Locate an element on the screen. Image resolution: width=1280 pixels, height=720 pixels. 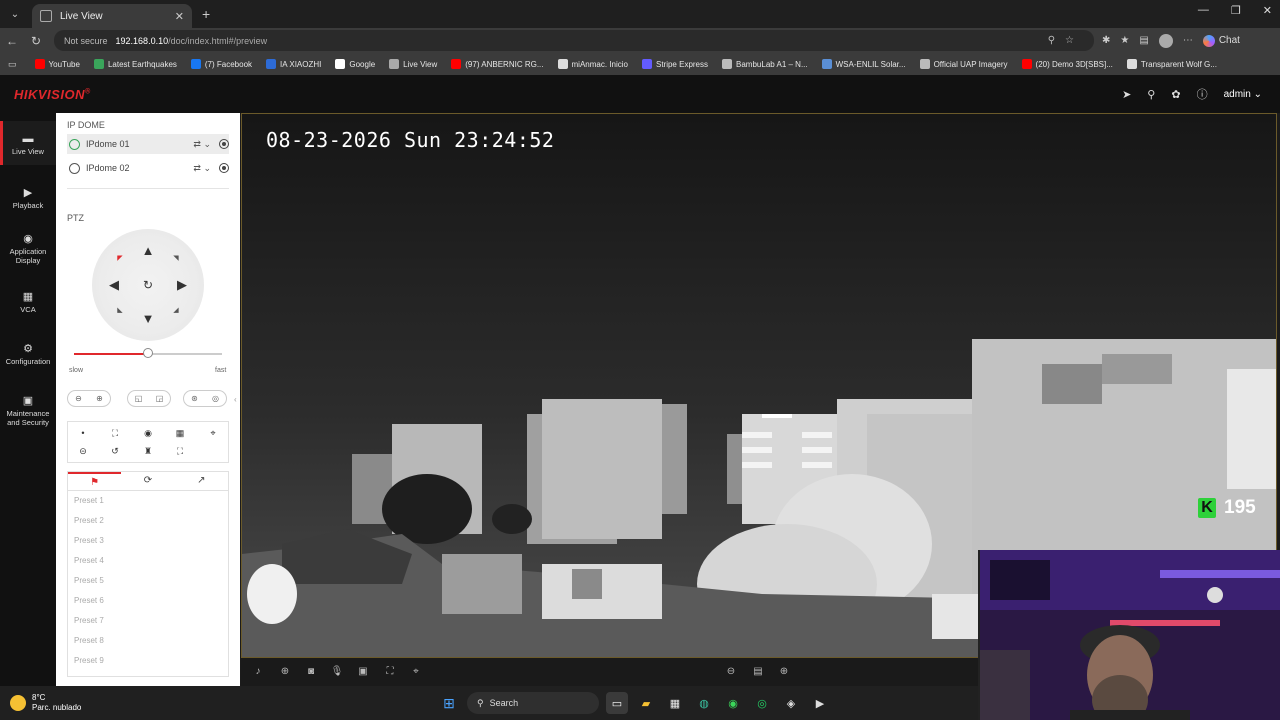
tab-presets: ⚑ is located at coordinates (95, 481).